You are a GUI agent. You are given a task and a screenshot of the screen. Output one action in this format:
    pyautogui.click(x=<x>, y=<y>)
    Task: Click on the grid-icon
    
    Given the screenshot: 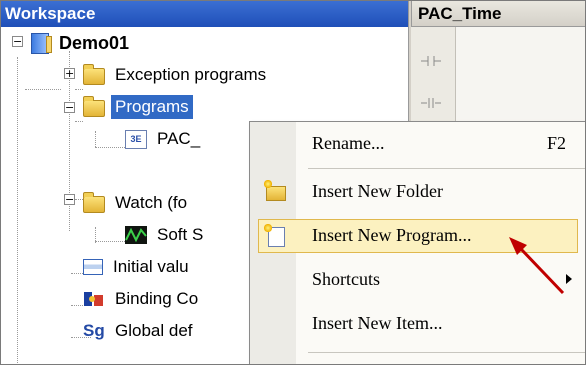 What is the action you would take?
    pyautogui.click(x=93, y=267)
    